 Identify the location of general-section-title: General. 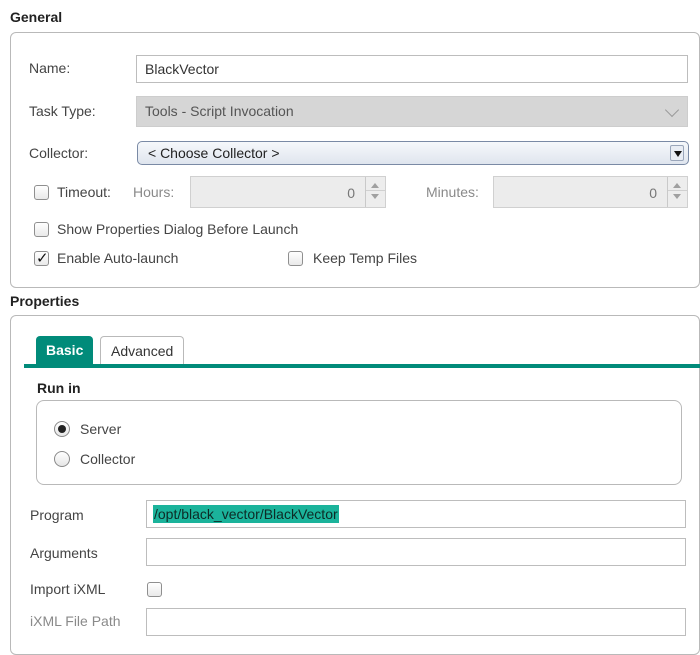
(36, 17).